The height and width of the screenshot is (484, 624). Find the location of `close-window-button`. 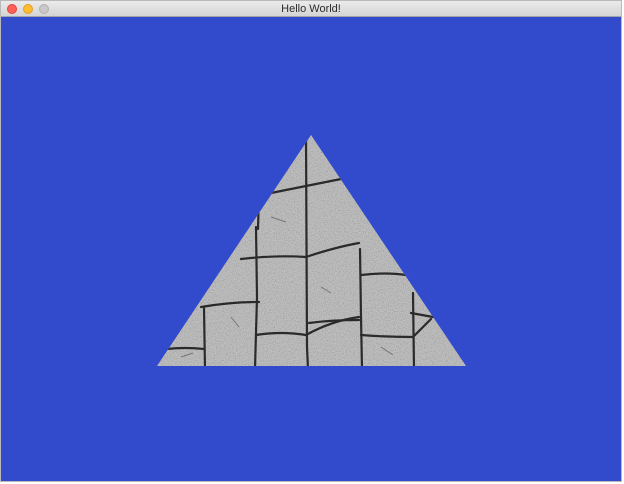

close-window-button is located at coordinates (12, 9).